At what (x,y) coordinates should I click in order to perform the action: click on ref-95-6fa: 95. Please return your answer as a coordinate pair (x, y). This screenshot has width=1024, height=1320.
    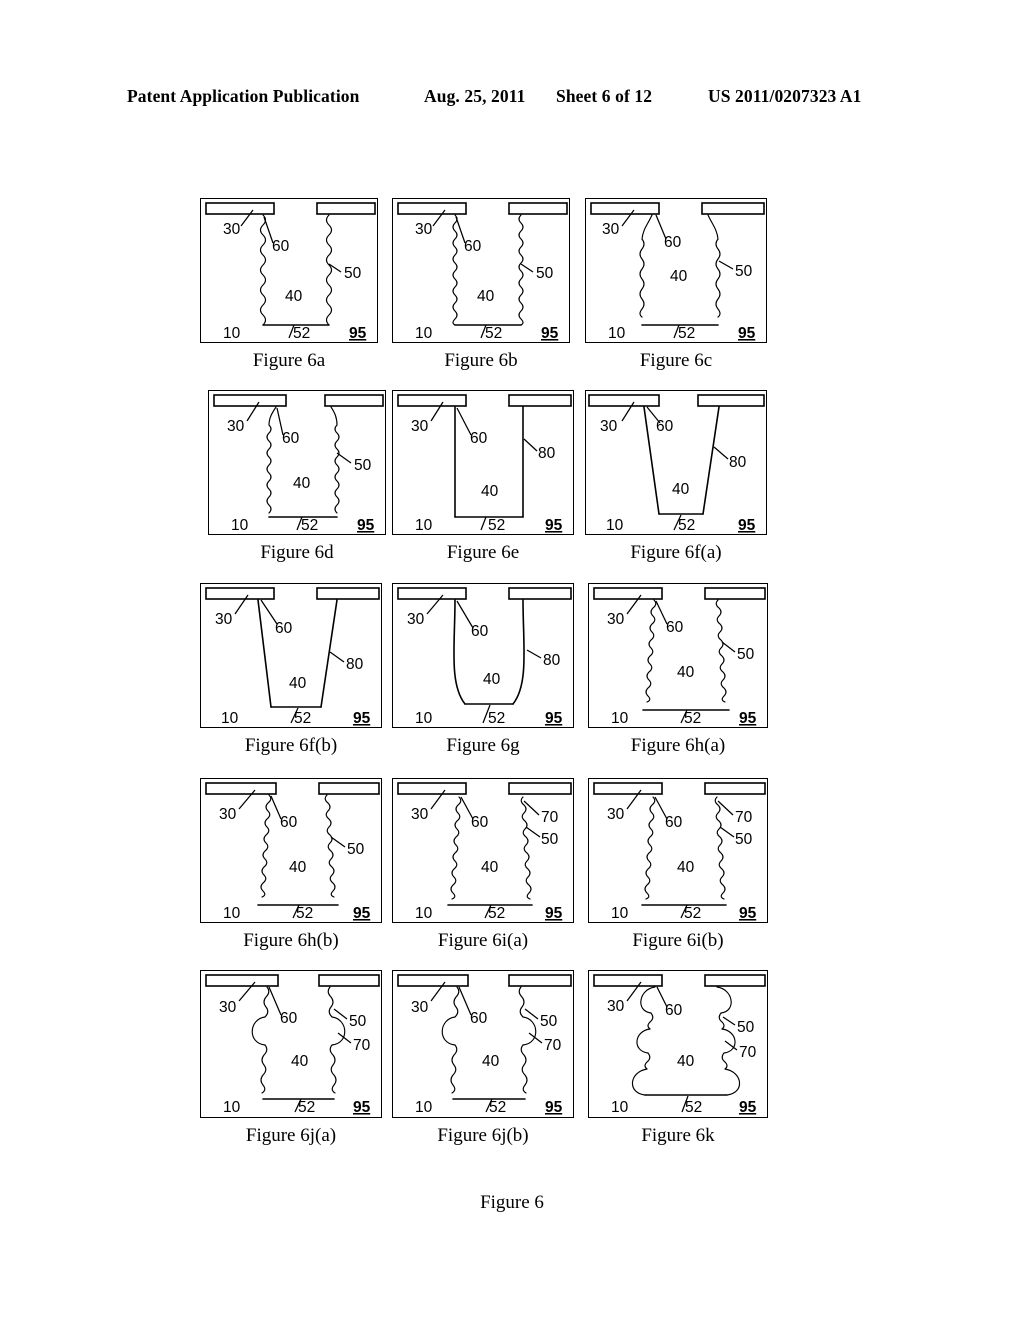
    Looking at the image, I should click on (747, 525).